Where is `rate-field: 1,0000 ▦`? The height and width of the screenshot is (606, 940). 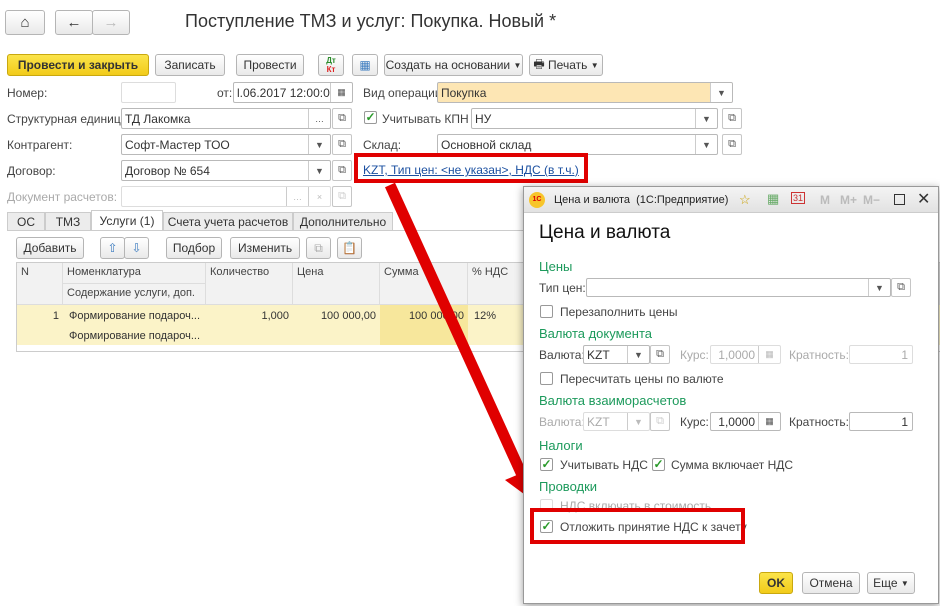 rate-field: 1,0000 ▦ is located at coordinates (745, 354).